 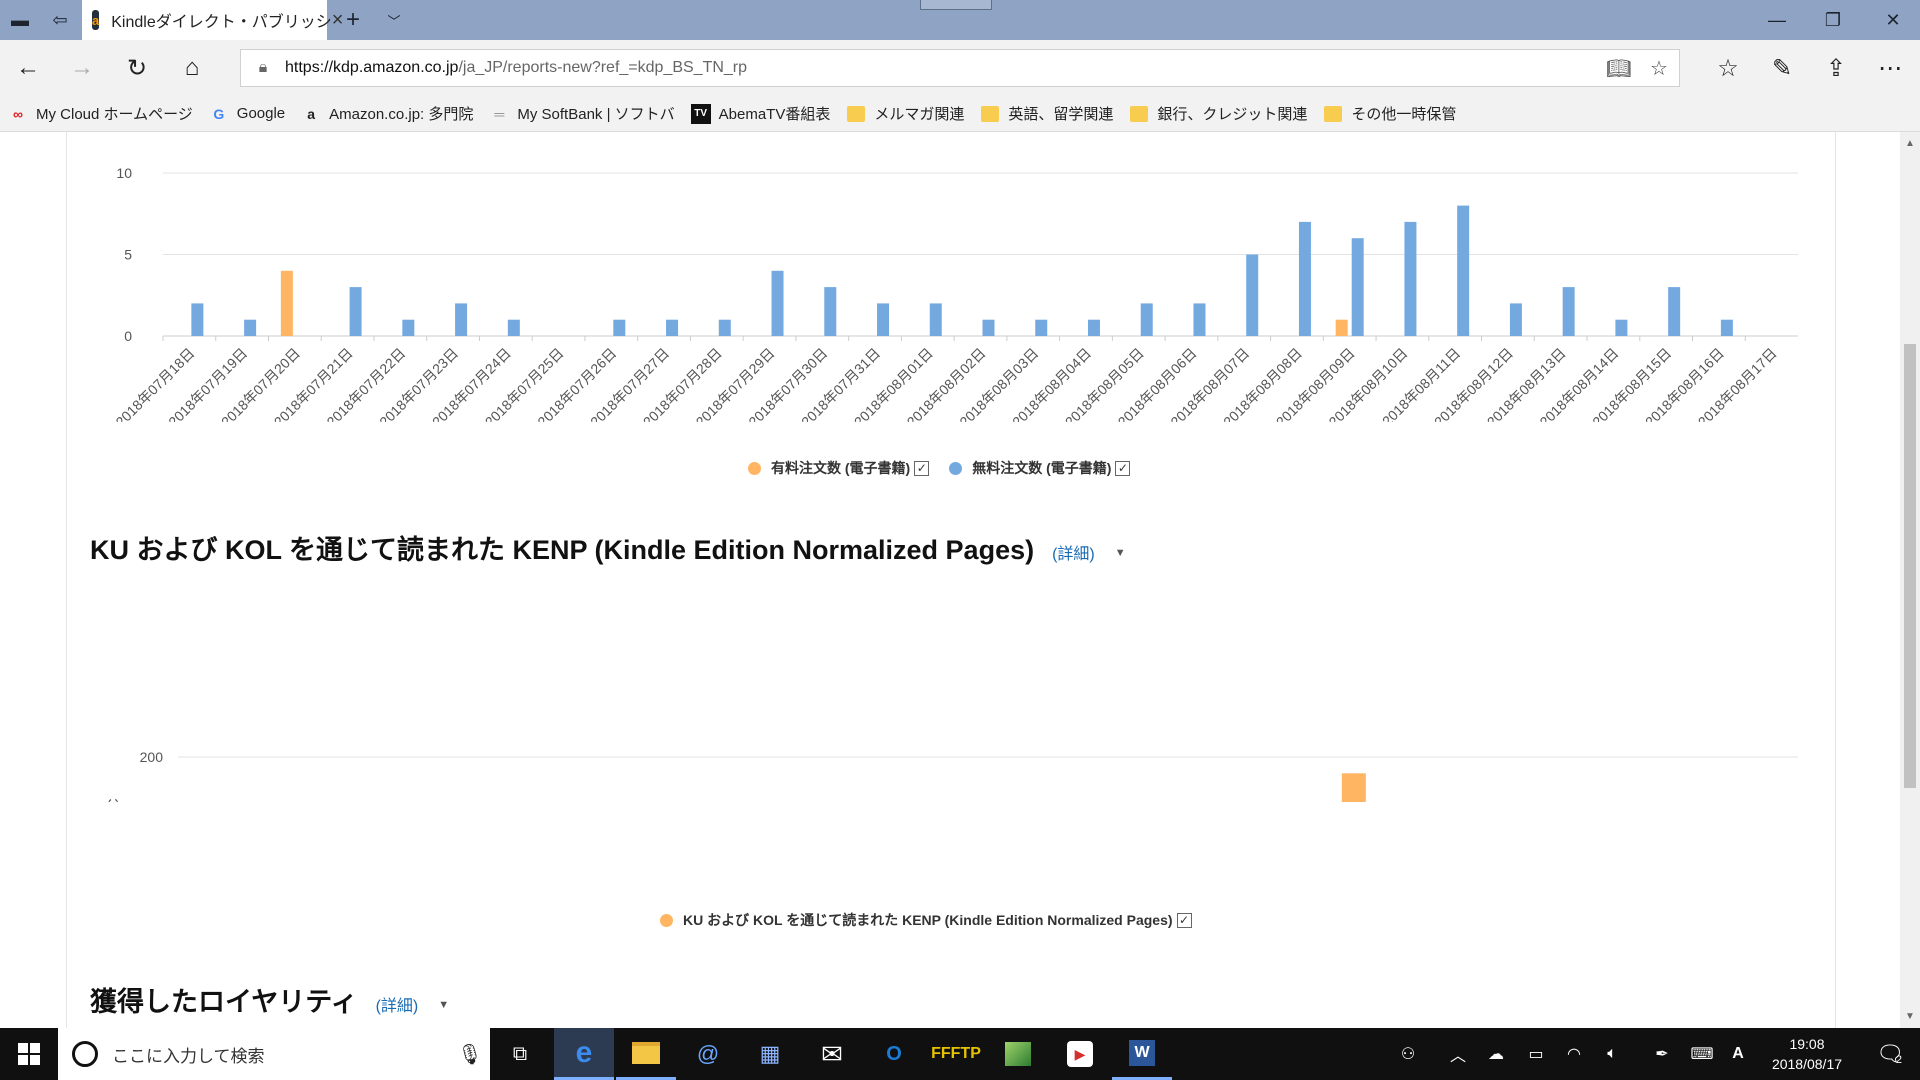 I want to click on url-path: /ja_JP/reports-new?ref_=kdp_BS_TN_rp, so click(x=603, y=67).